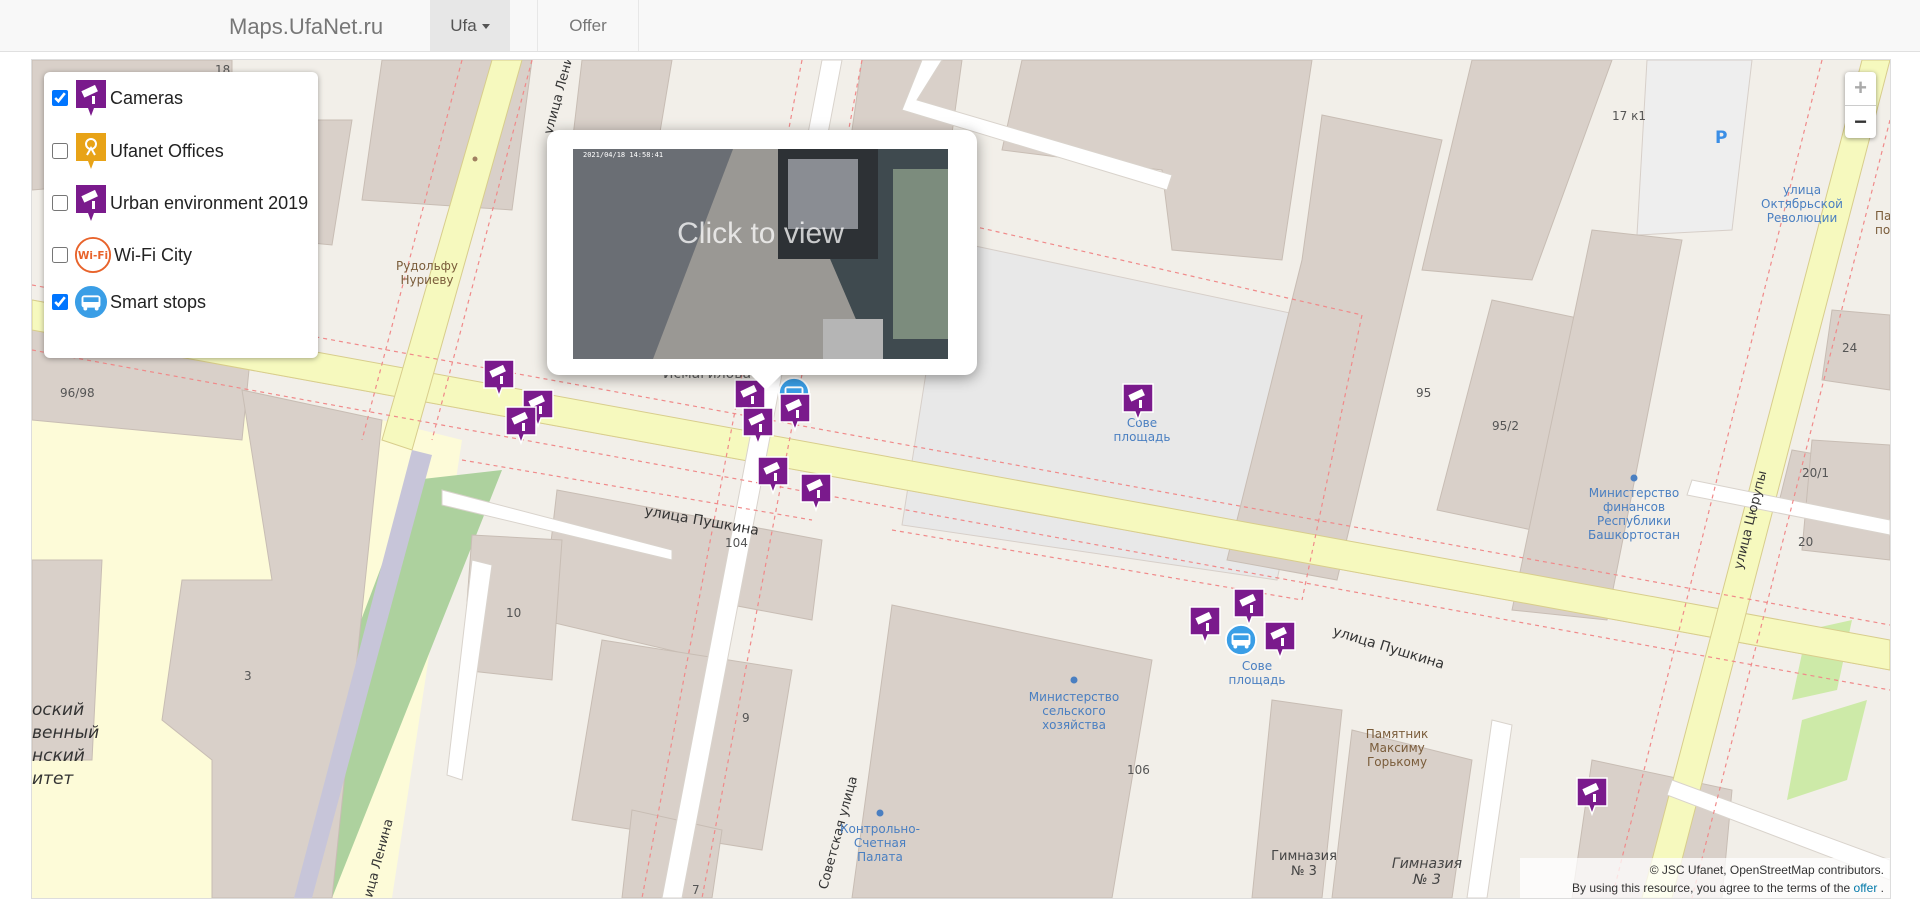  I want to click on label-nureev-2: Нуриеву, so click(426, 280).